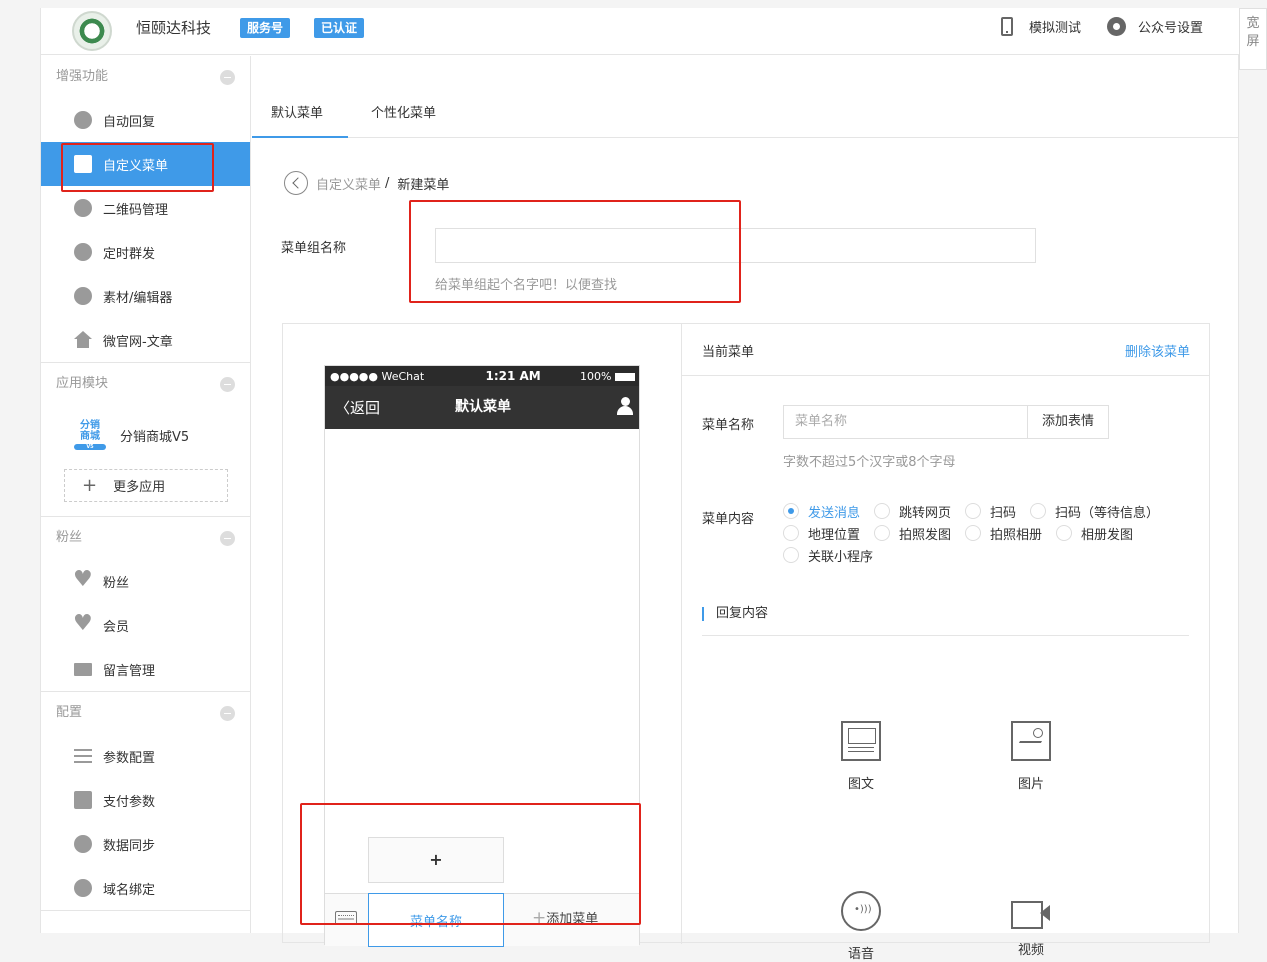 This screenshot has height=962, width=1267. I want to click on sidebar-item-scheduled-send: 定时群发, so click(145, 252).